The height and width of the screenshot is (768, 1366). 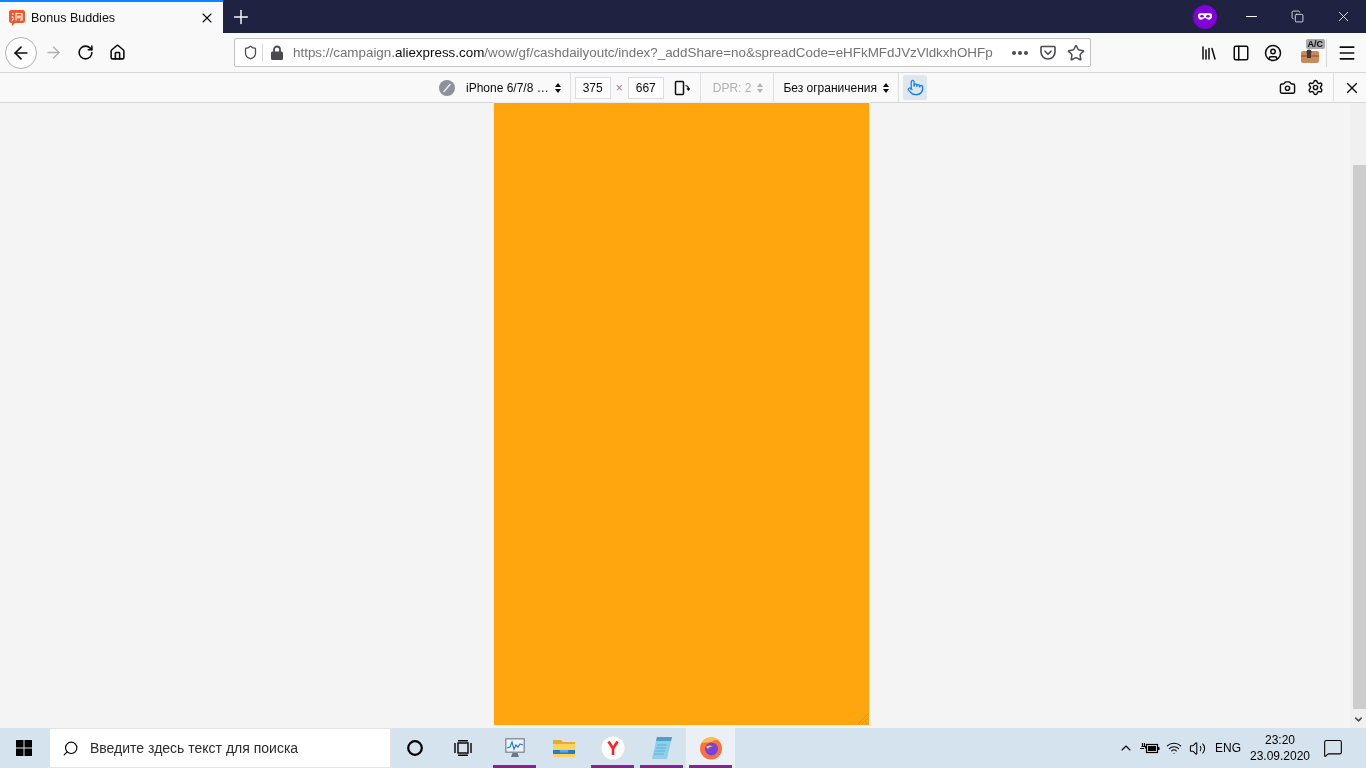 What do you see at coordinates (514, 748) in the screenshot?
I see `monitor-graph-icon` at bounding box center [514, 748].